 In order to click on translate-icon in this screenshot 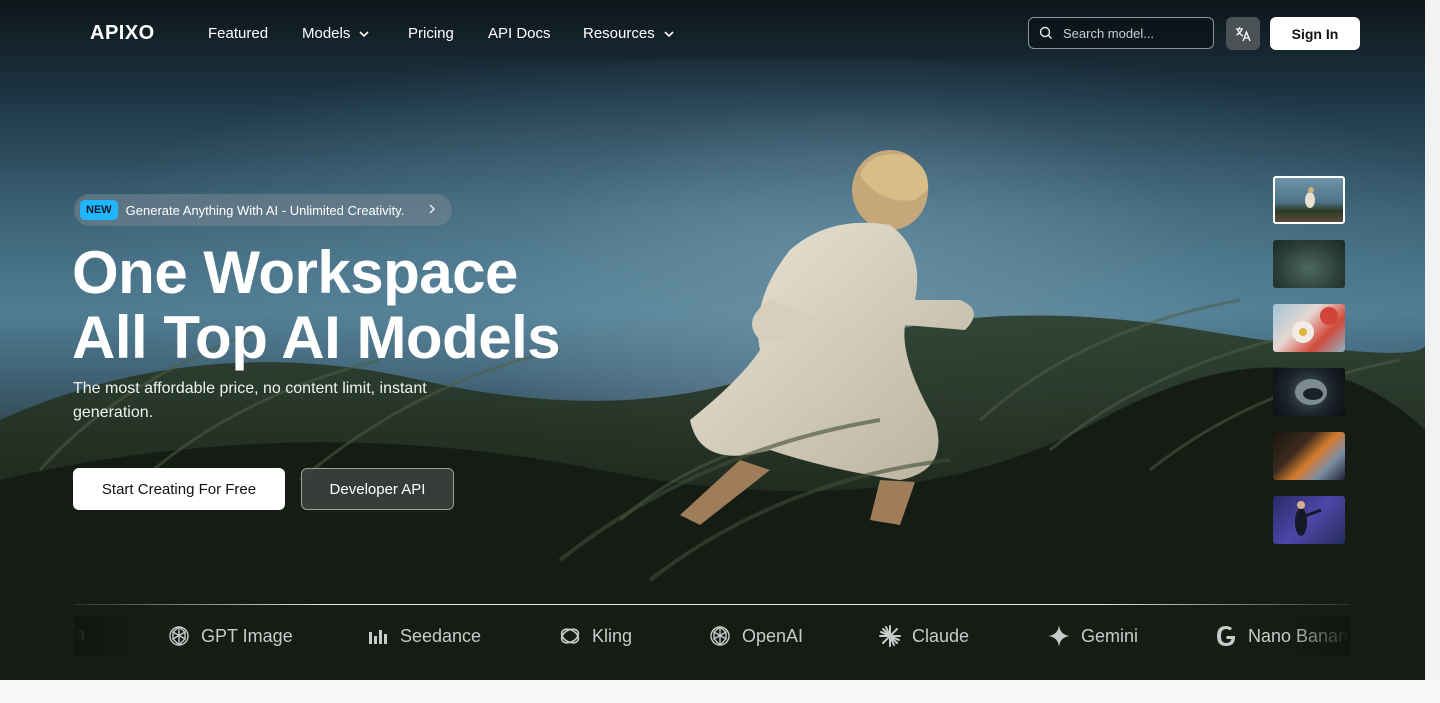, I will do `click(1243, 33)`.